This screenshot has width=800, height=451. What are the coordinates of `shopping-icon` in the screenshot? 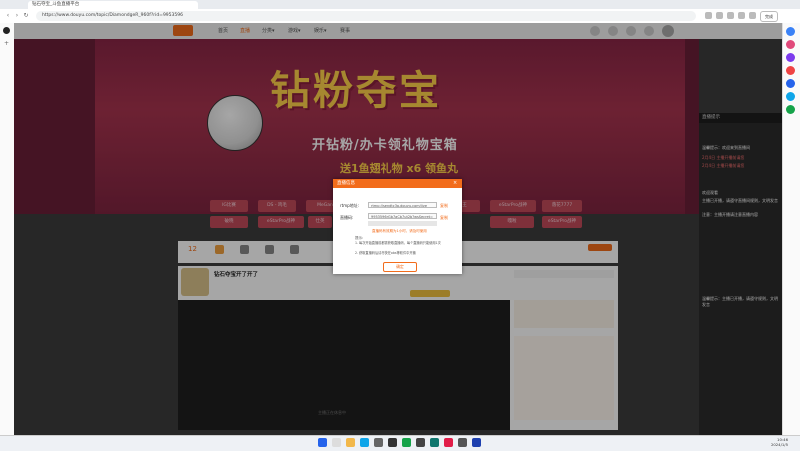 It's located at (790, 44).